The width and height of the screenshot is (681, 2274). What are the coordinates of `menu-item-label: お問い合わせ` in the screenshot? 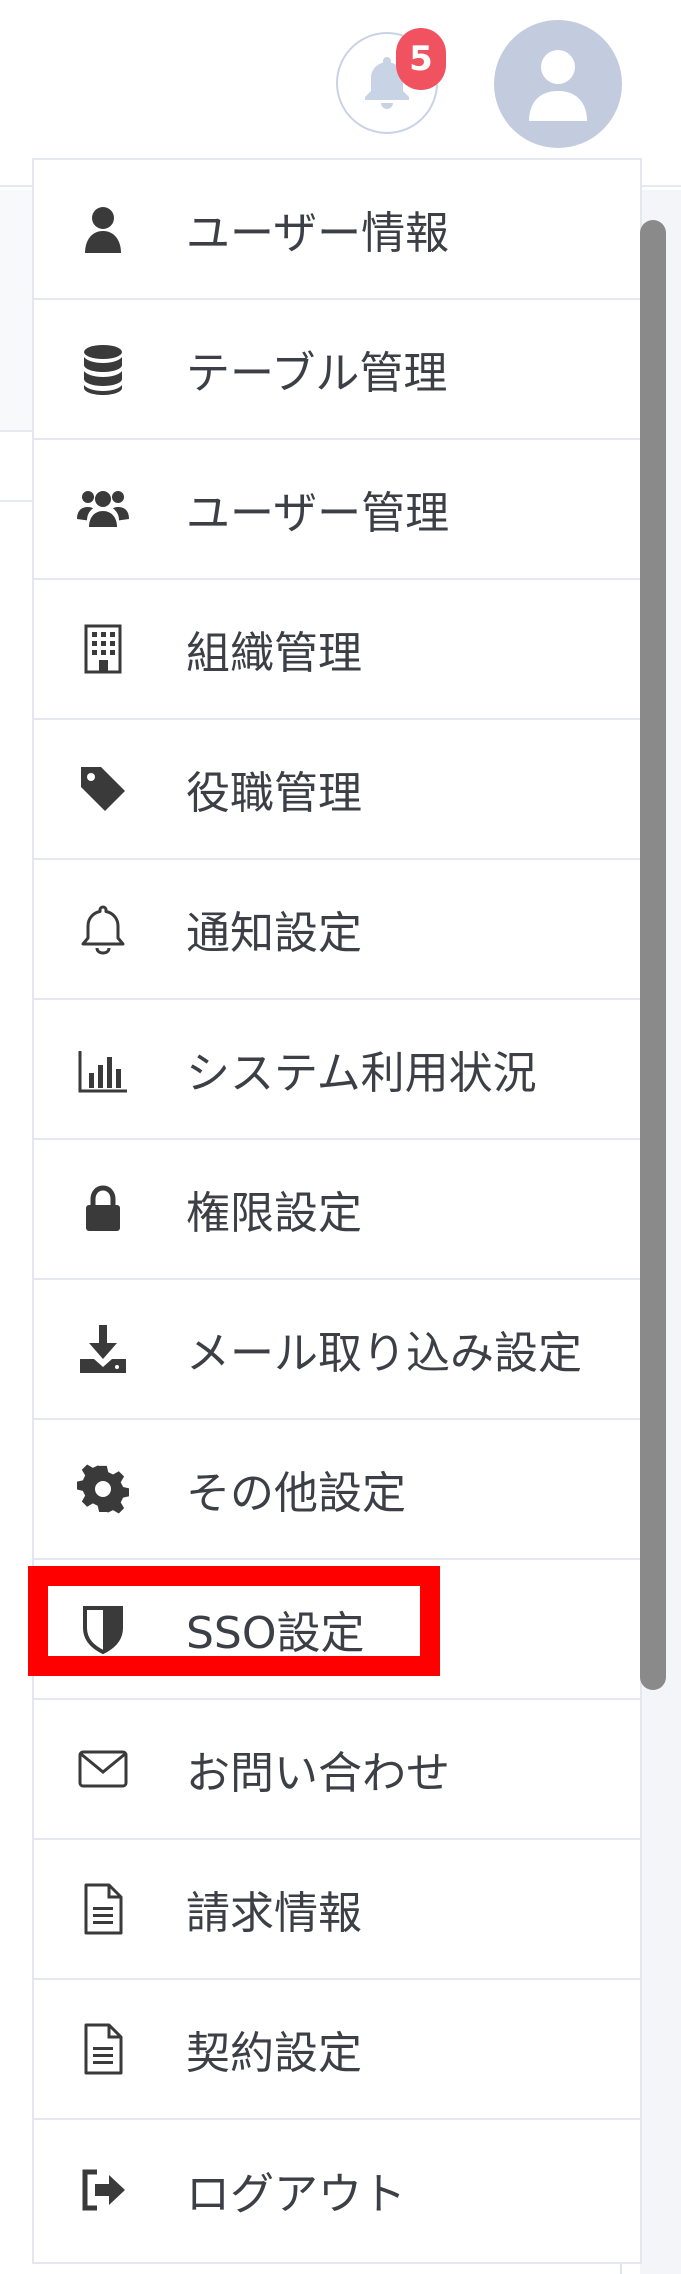 It's located at (318, 1773).